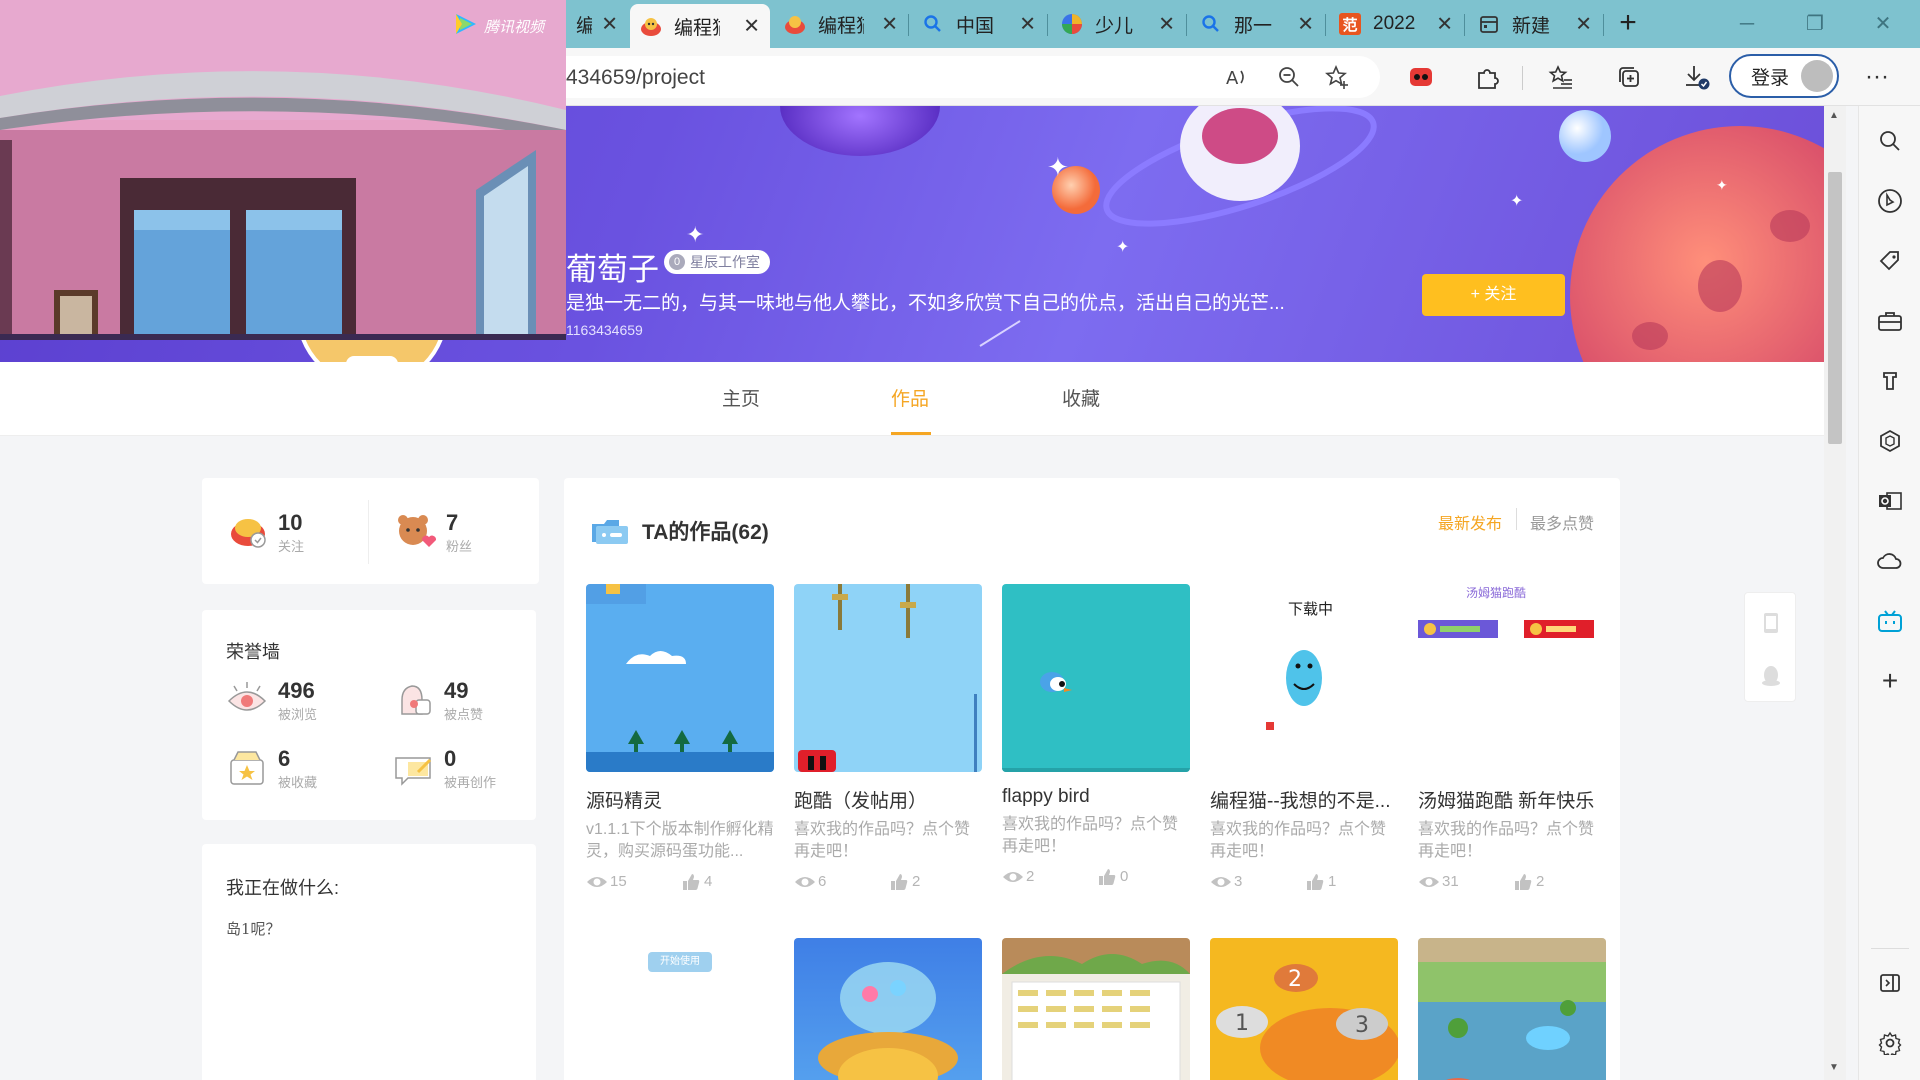 The image size is (1920, 1080). Describe the element at coordinates (680, 1009) in the screenshot. I see `work-thumbnail: 开始使用` at that location.